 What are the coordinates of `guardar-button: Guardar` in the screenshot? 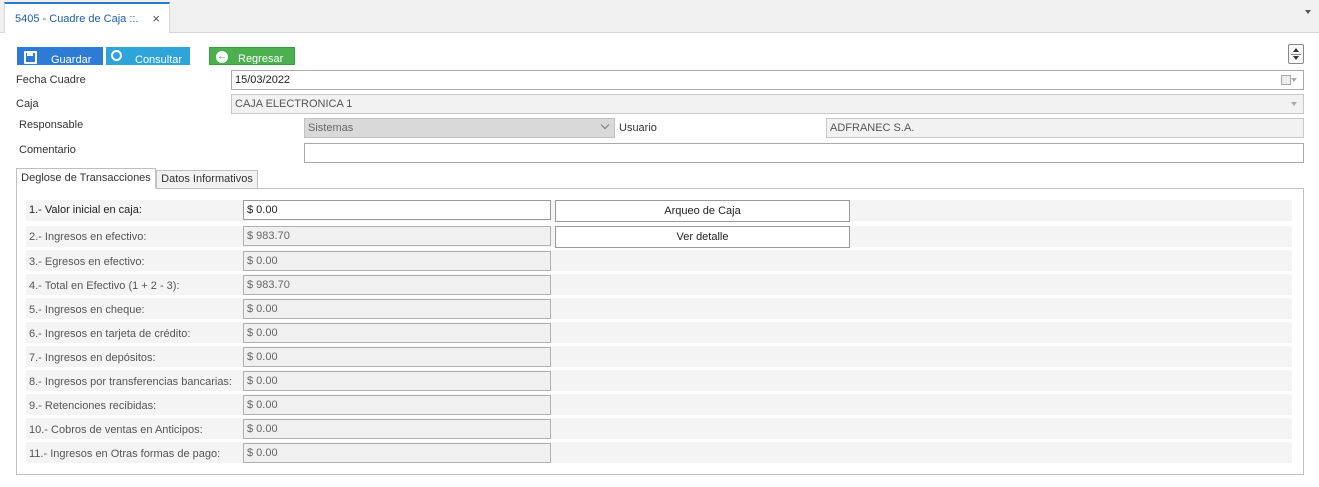 It's located at (60, 56).